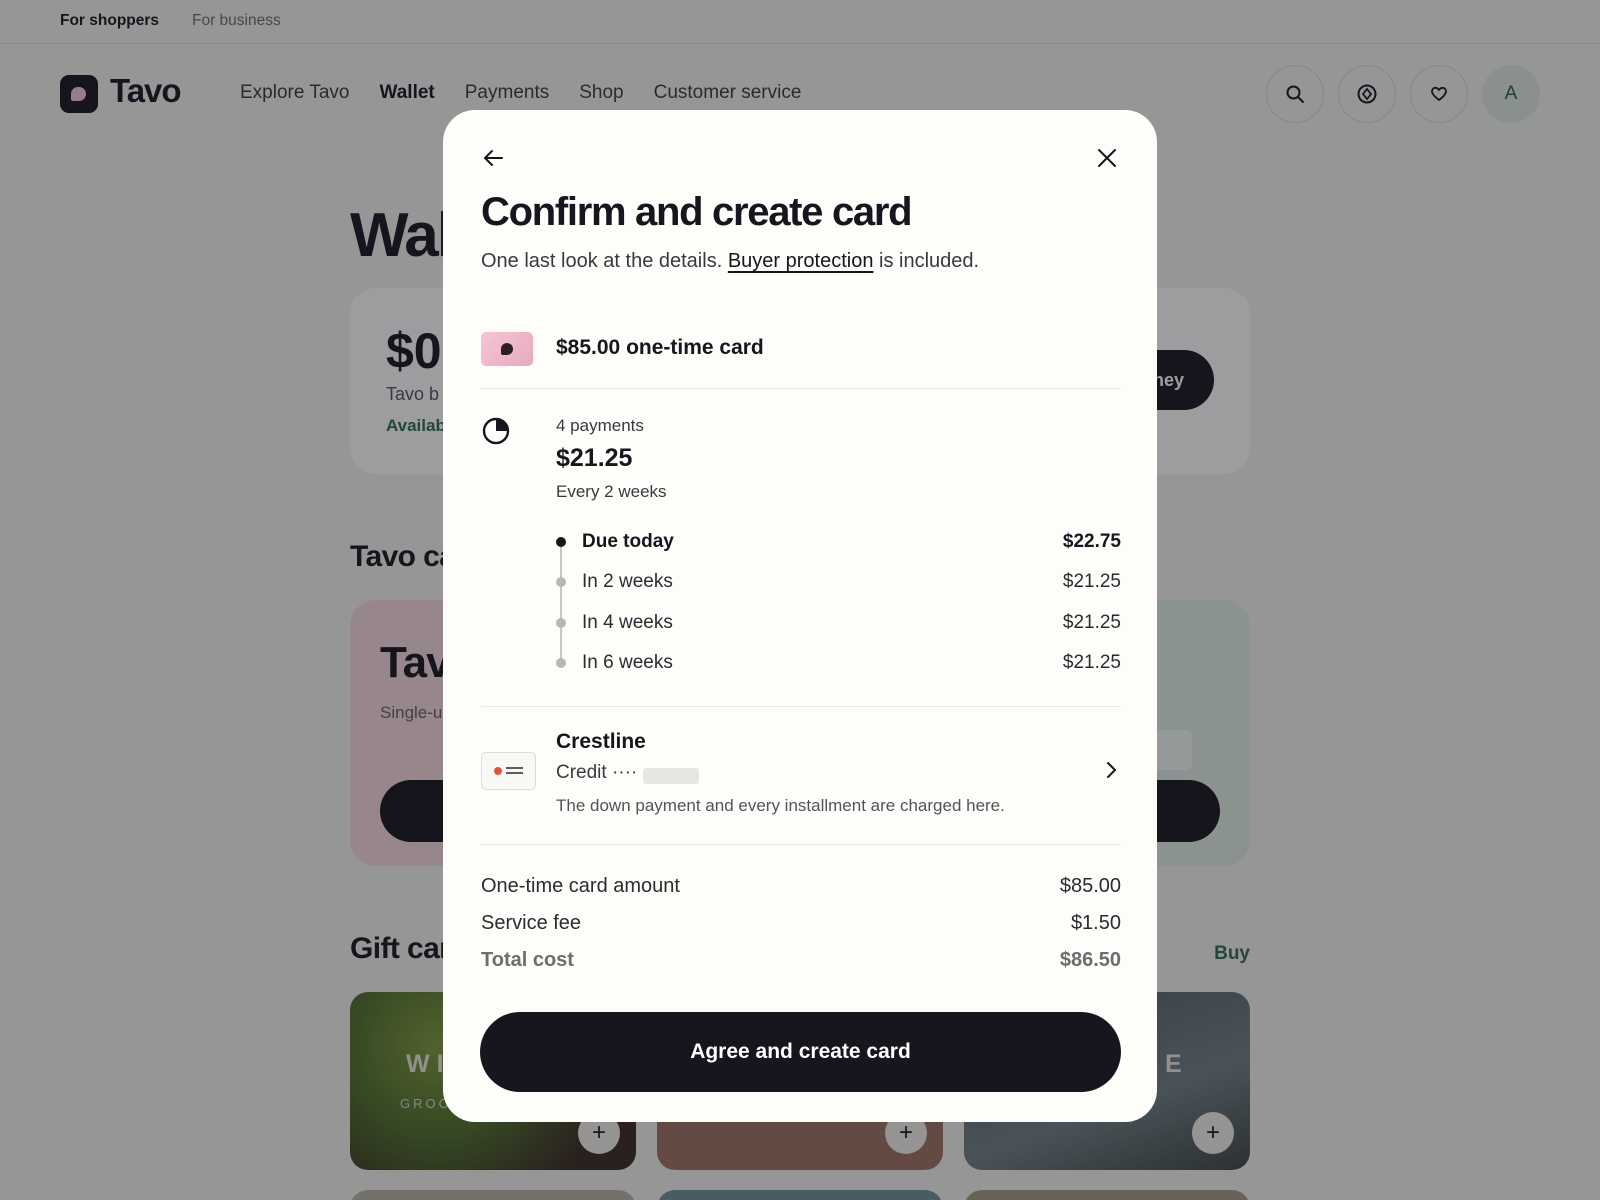 This screenshot has width=1600, height=1200. What do you see at coordinates (597, 772) in the screenshot?
I see `account-type: Credit ····` at bounding box center [597, 772].